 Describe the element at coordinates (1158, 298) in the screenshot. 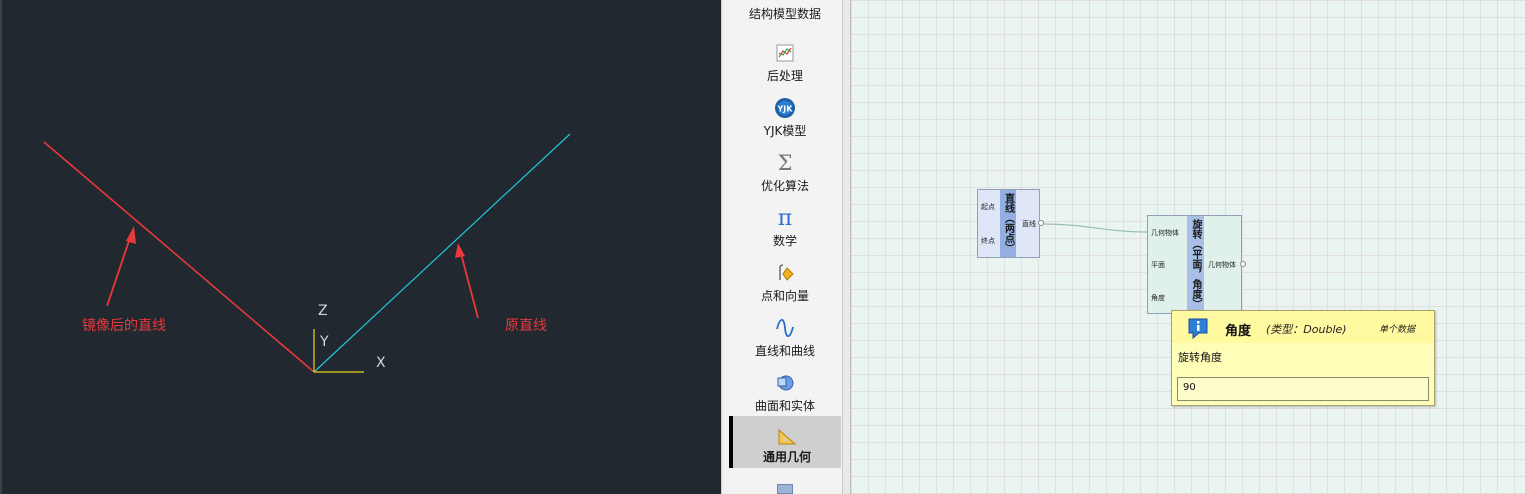

I see `input-angle: 角度` at that location.